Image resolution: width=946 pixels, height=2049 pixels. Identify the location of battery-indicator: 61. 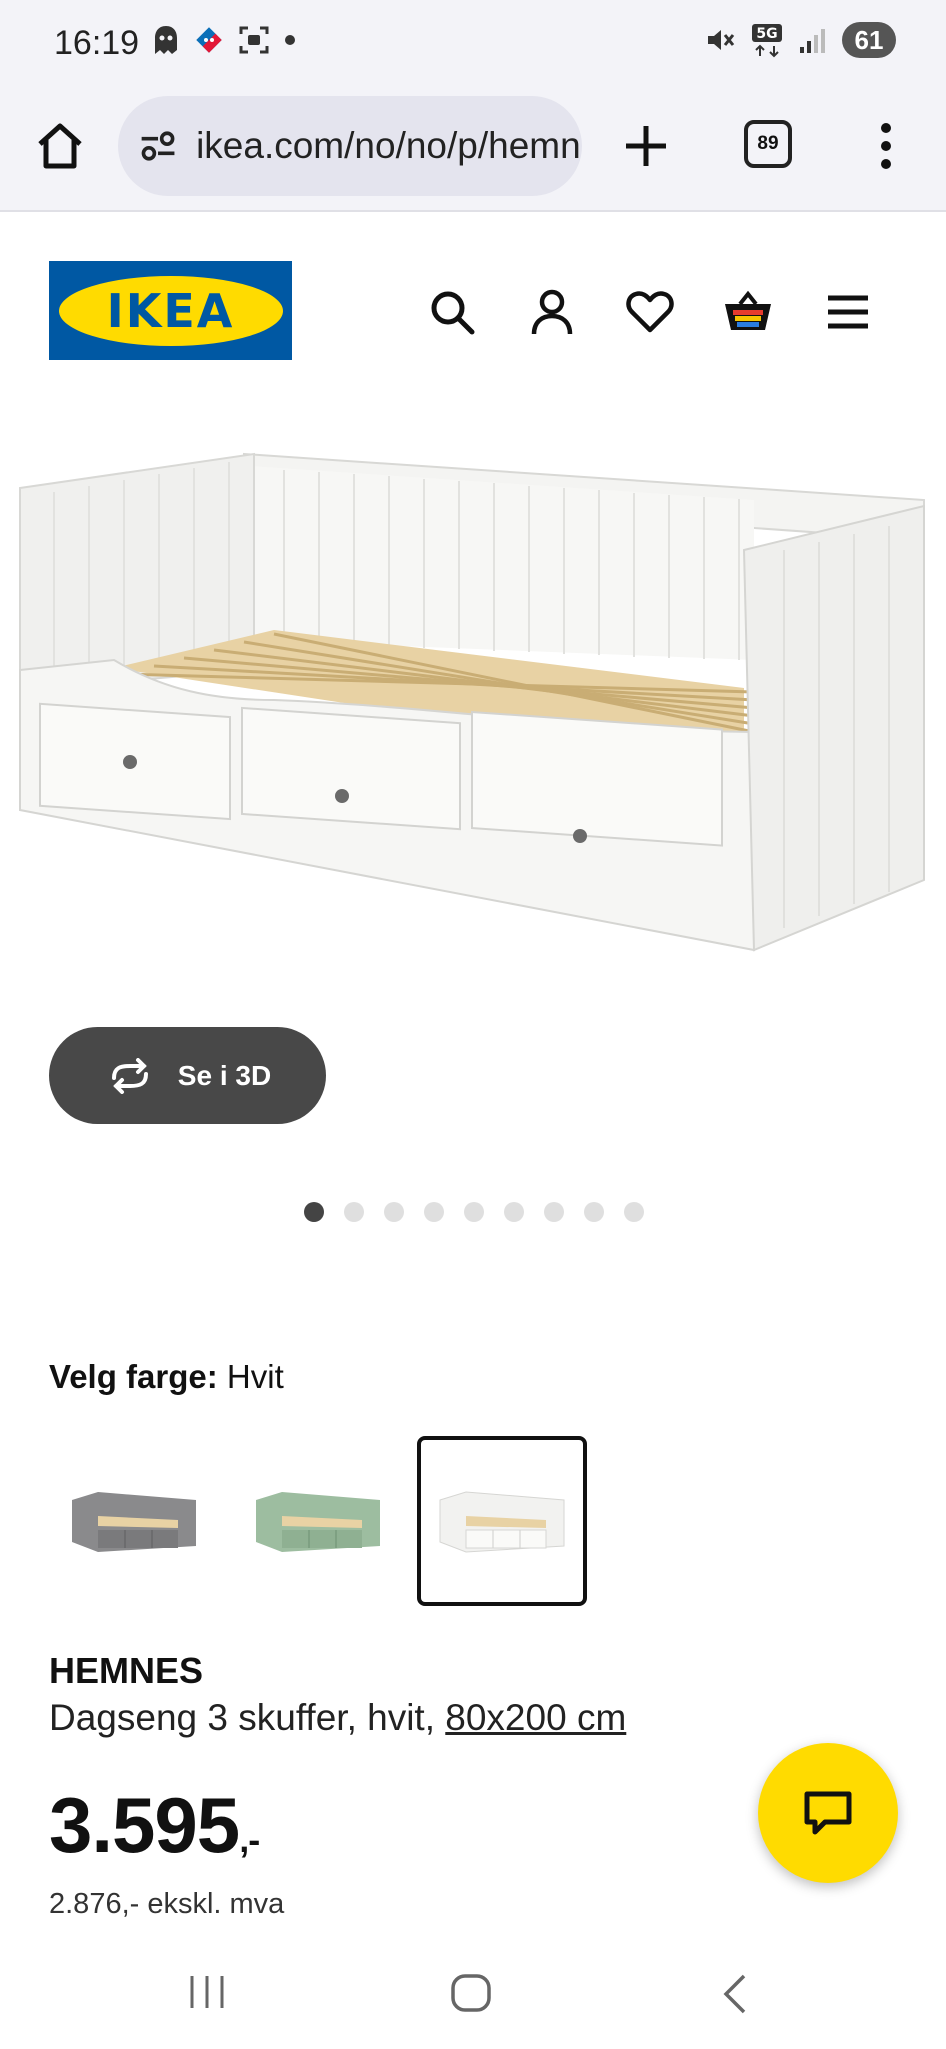
(869, 40).